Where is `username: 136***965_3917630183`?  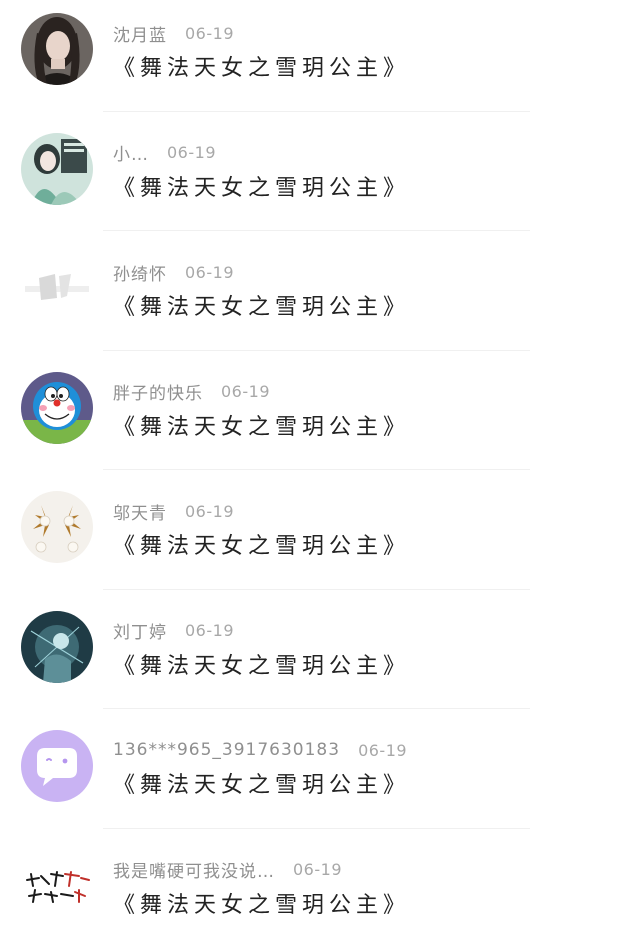
username: 136***965_3917630183 is located at coordinates (226, 750).